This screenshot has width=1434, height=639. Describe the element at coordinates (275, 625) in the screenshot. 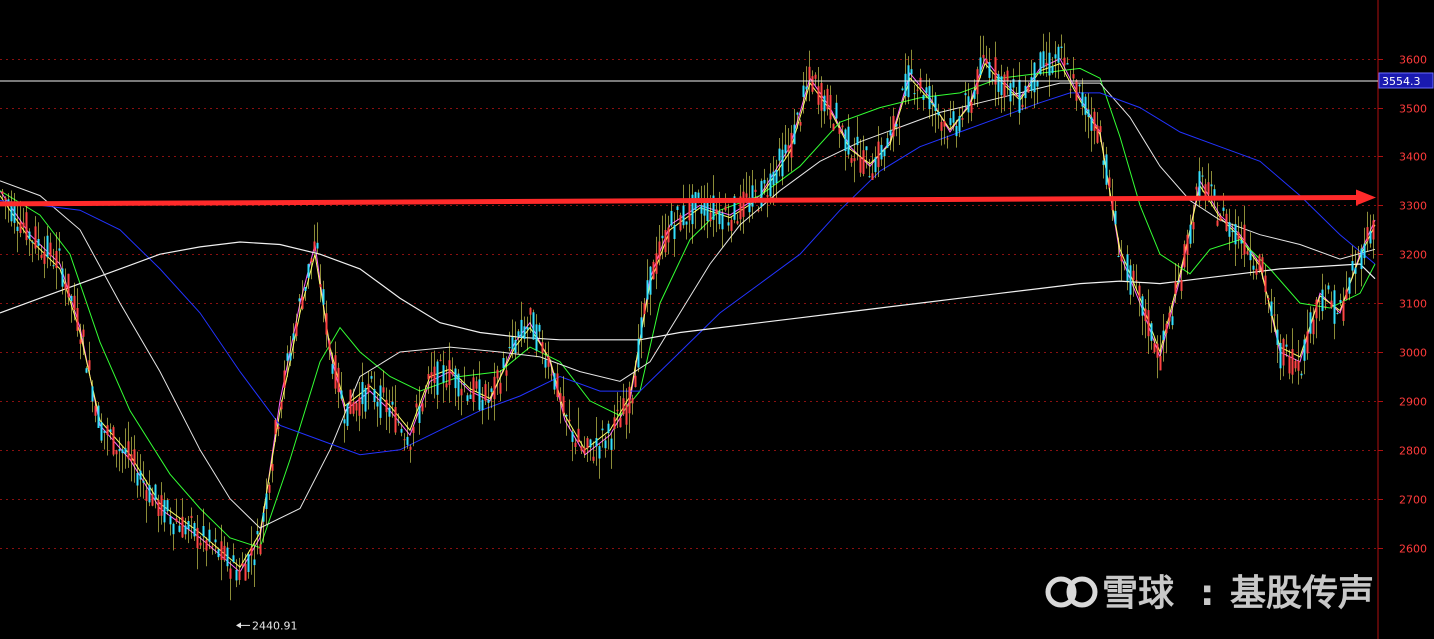

I see `low-marker-label: 2440.91` at that location.